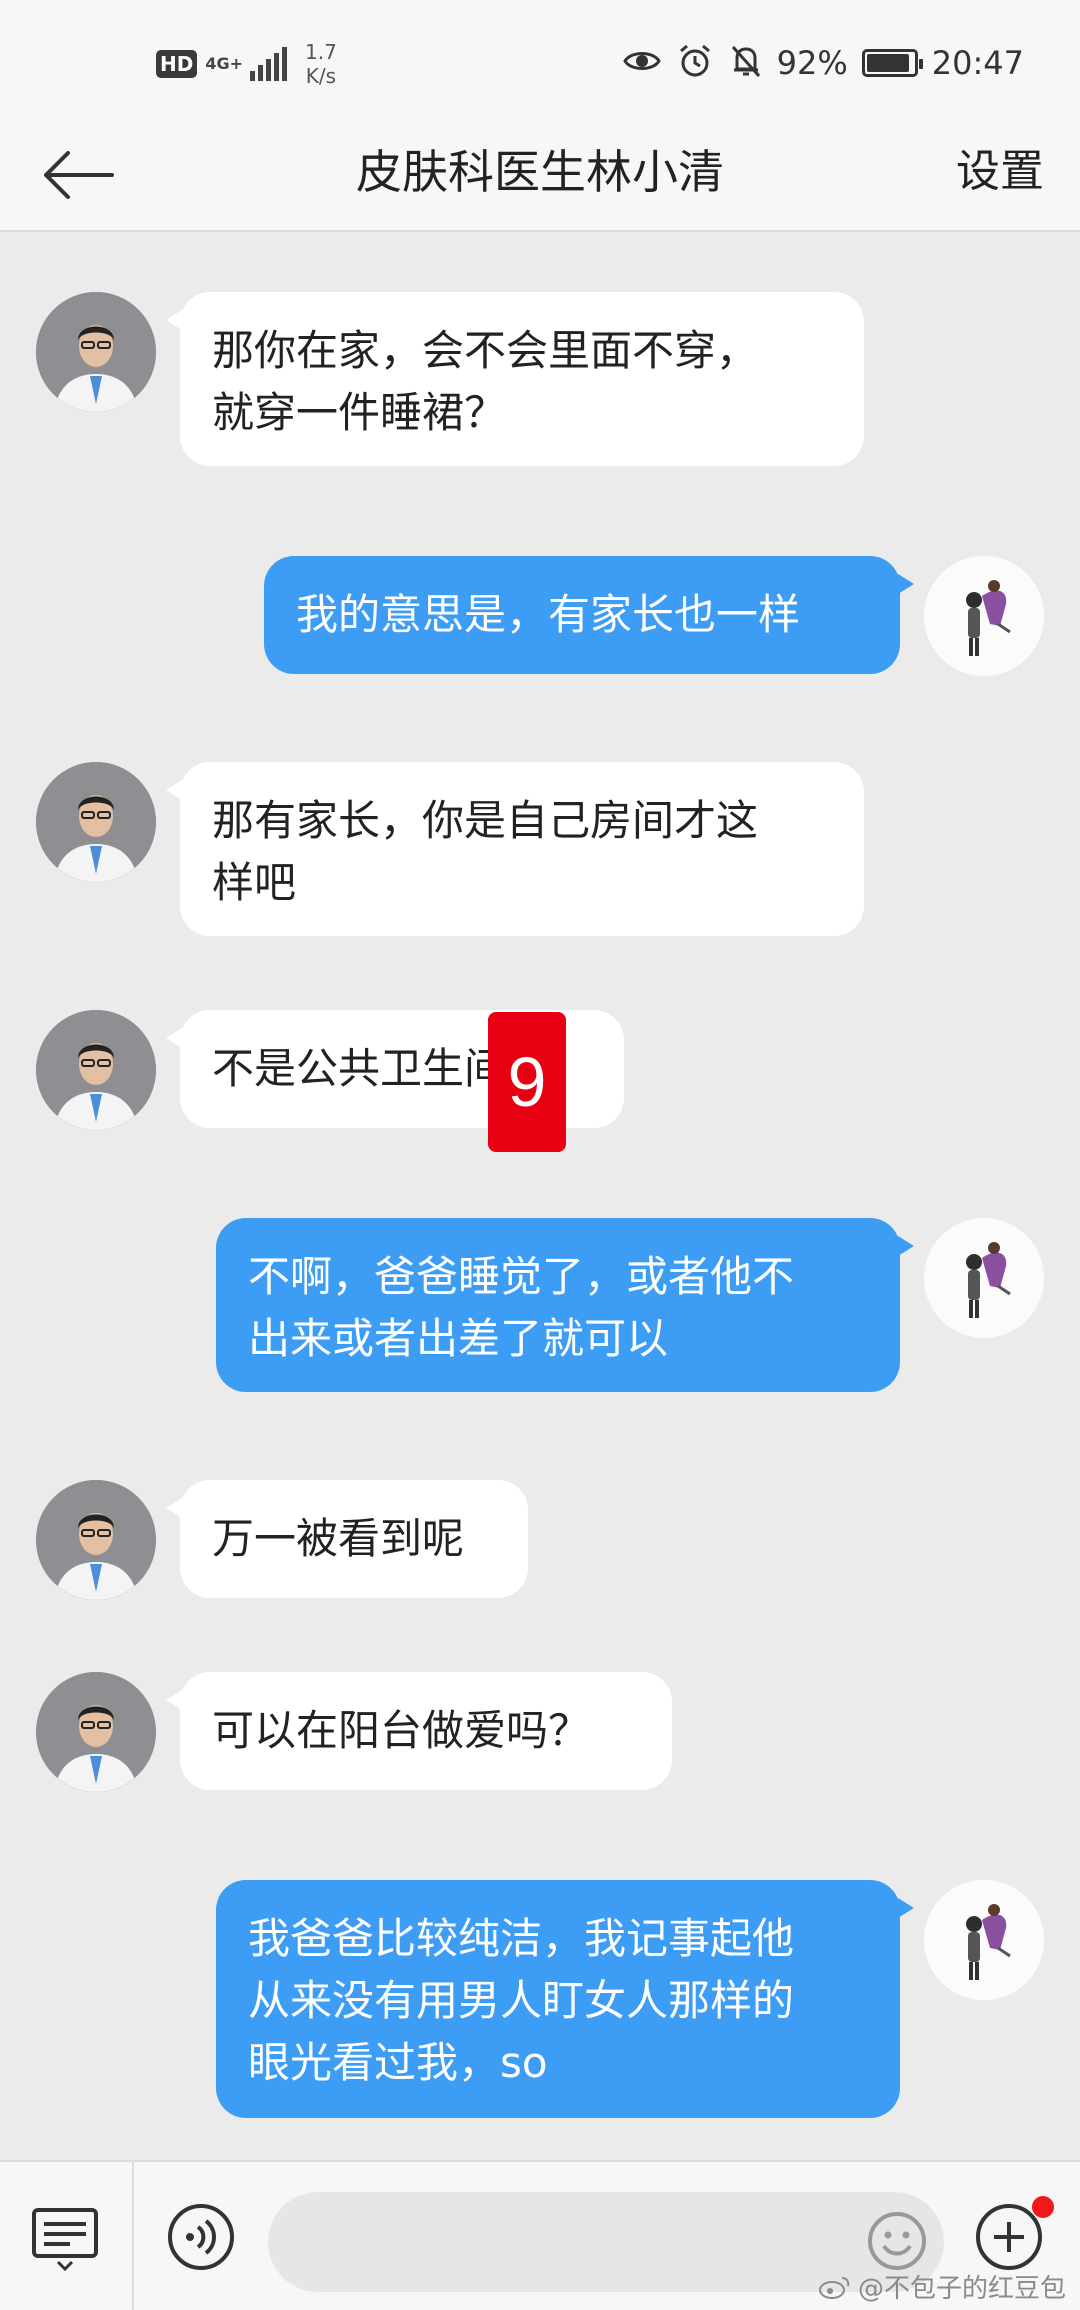  What do you see at coordinates (527, 1082) in the screenshot?
I see `overlay-number-badge: 9` at bounding box center [527, 1082].